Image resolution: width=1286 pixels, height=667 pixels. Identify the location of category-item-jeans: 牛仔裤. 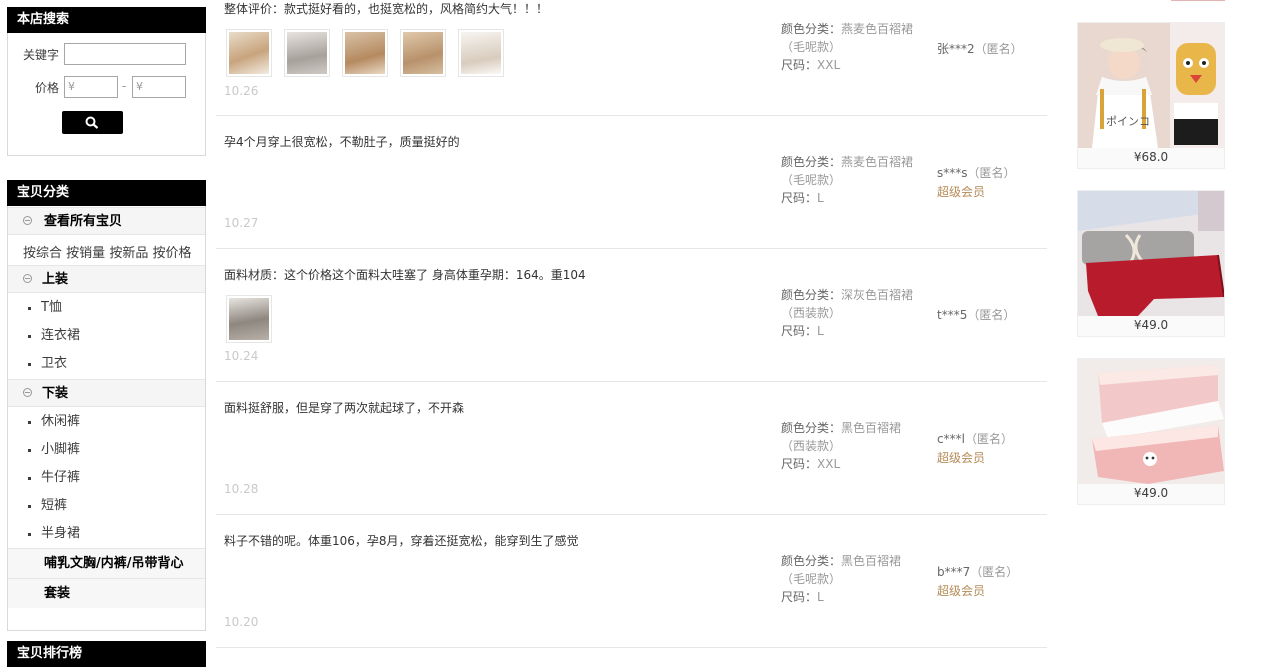
(106, 478).